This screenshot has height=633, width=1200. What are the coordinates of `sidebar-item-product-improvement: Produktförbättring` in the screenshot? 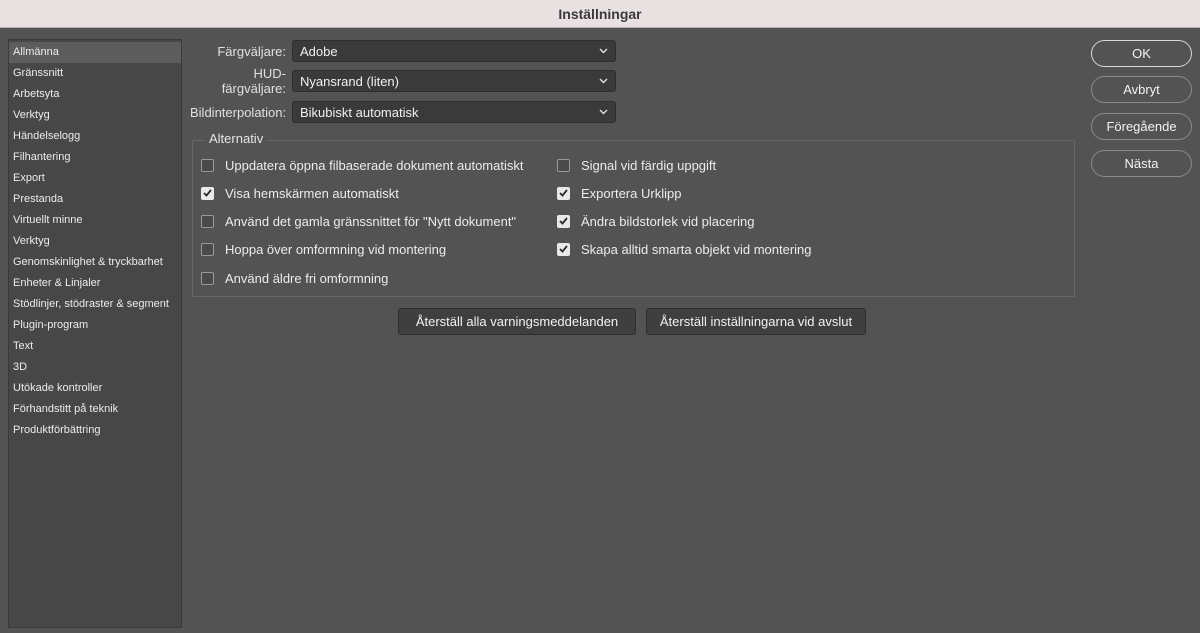 It's located at (95, 430).